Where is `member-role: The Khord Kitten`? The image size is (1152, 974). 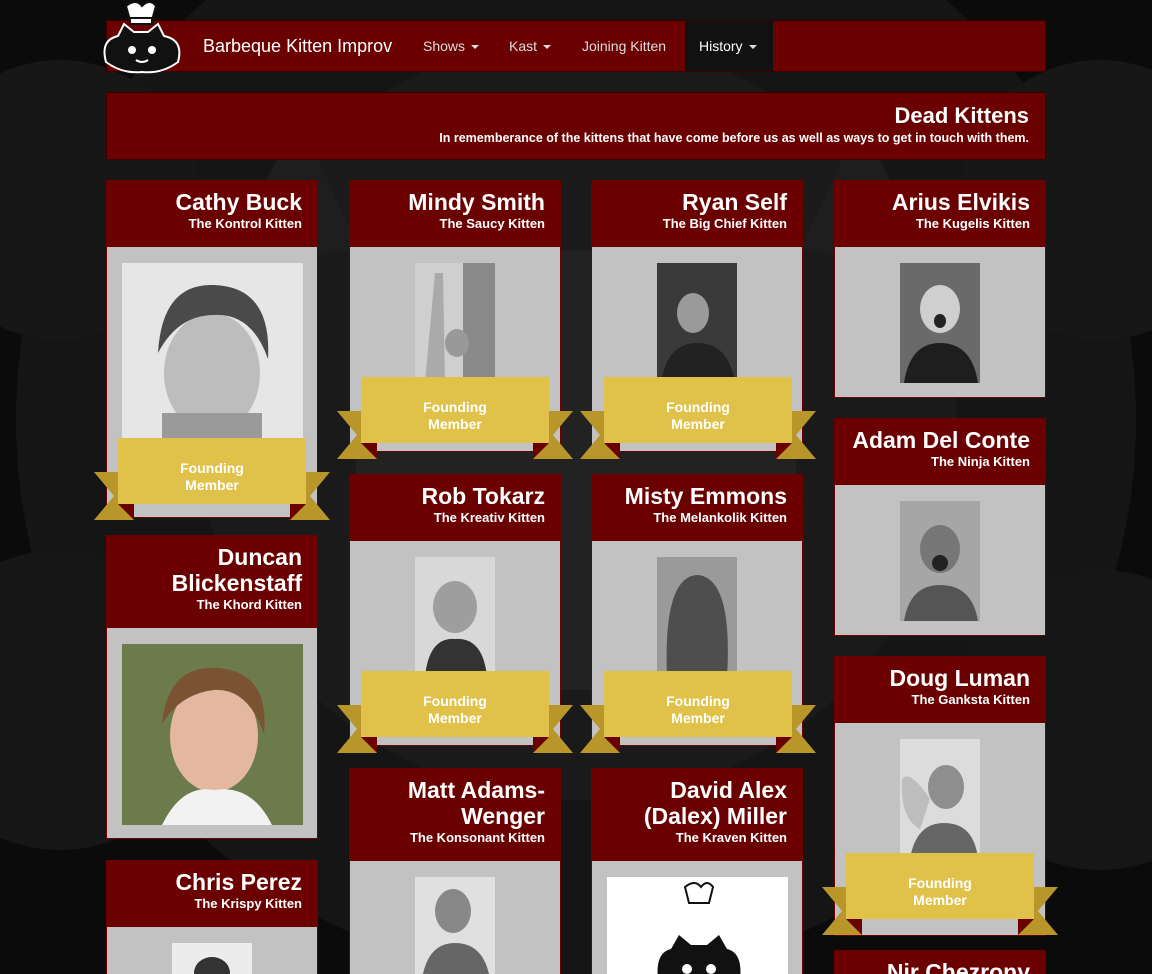 member-role: The Khord Kitten is located at coordinates (249, 604).